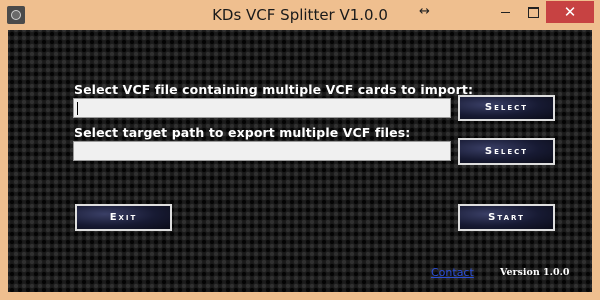 The image size is (600, 300). I want to click on start-label: Start, so click(506, 217).